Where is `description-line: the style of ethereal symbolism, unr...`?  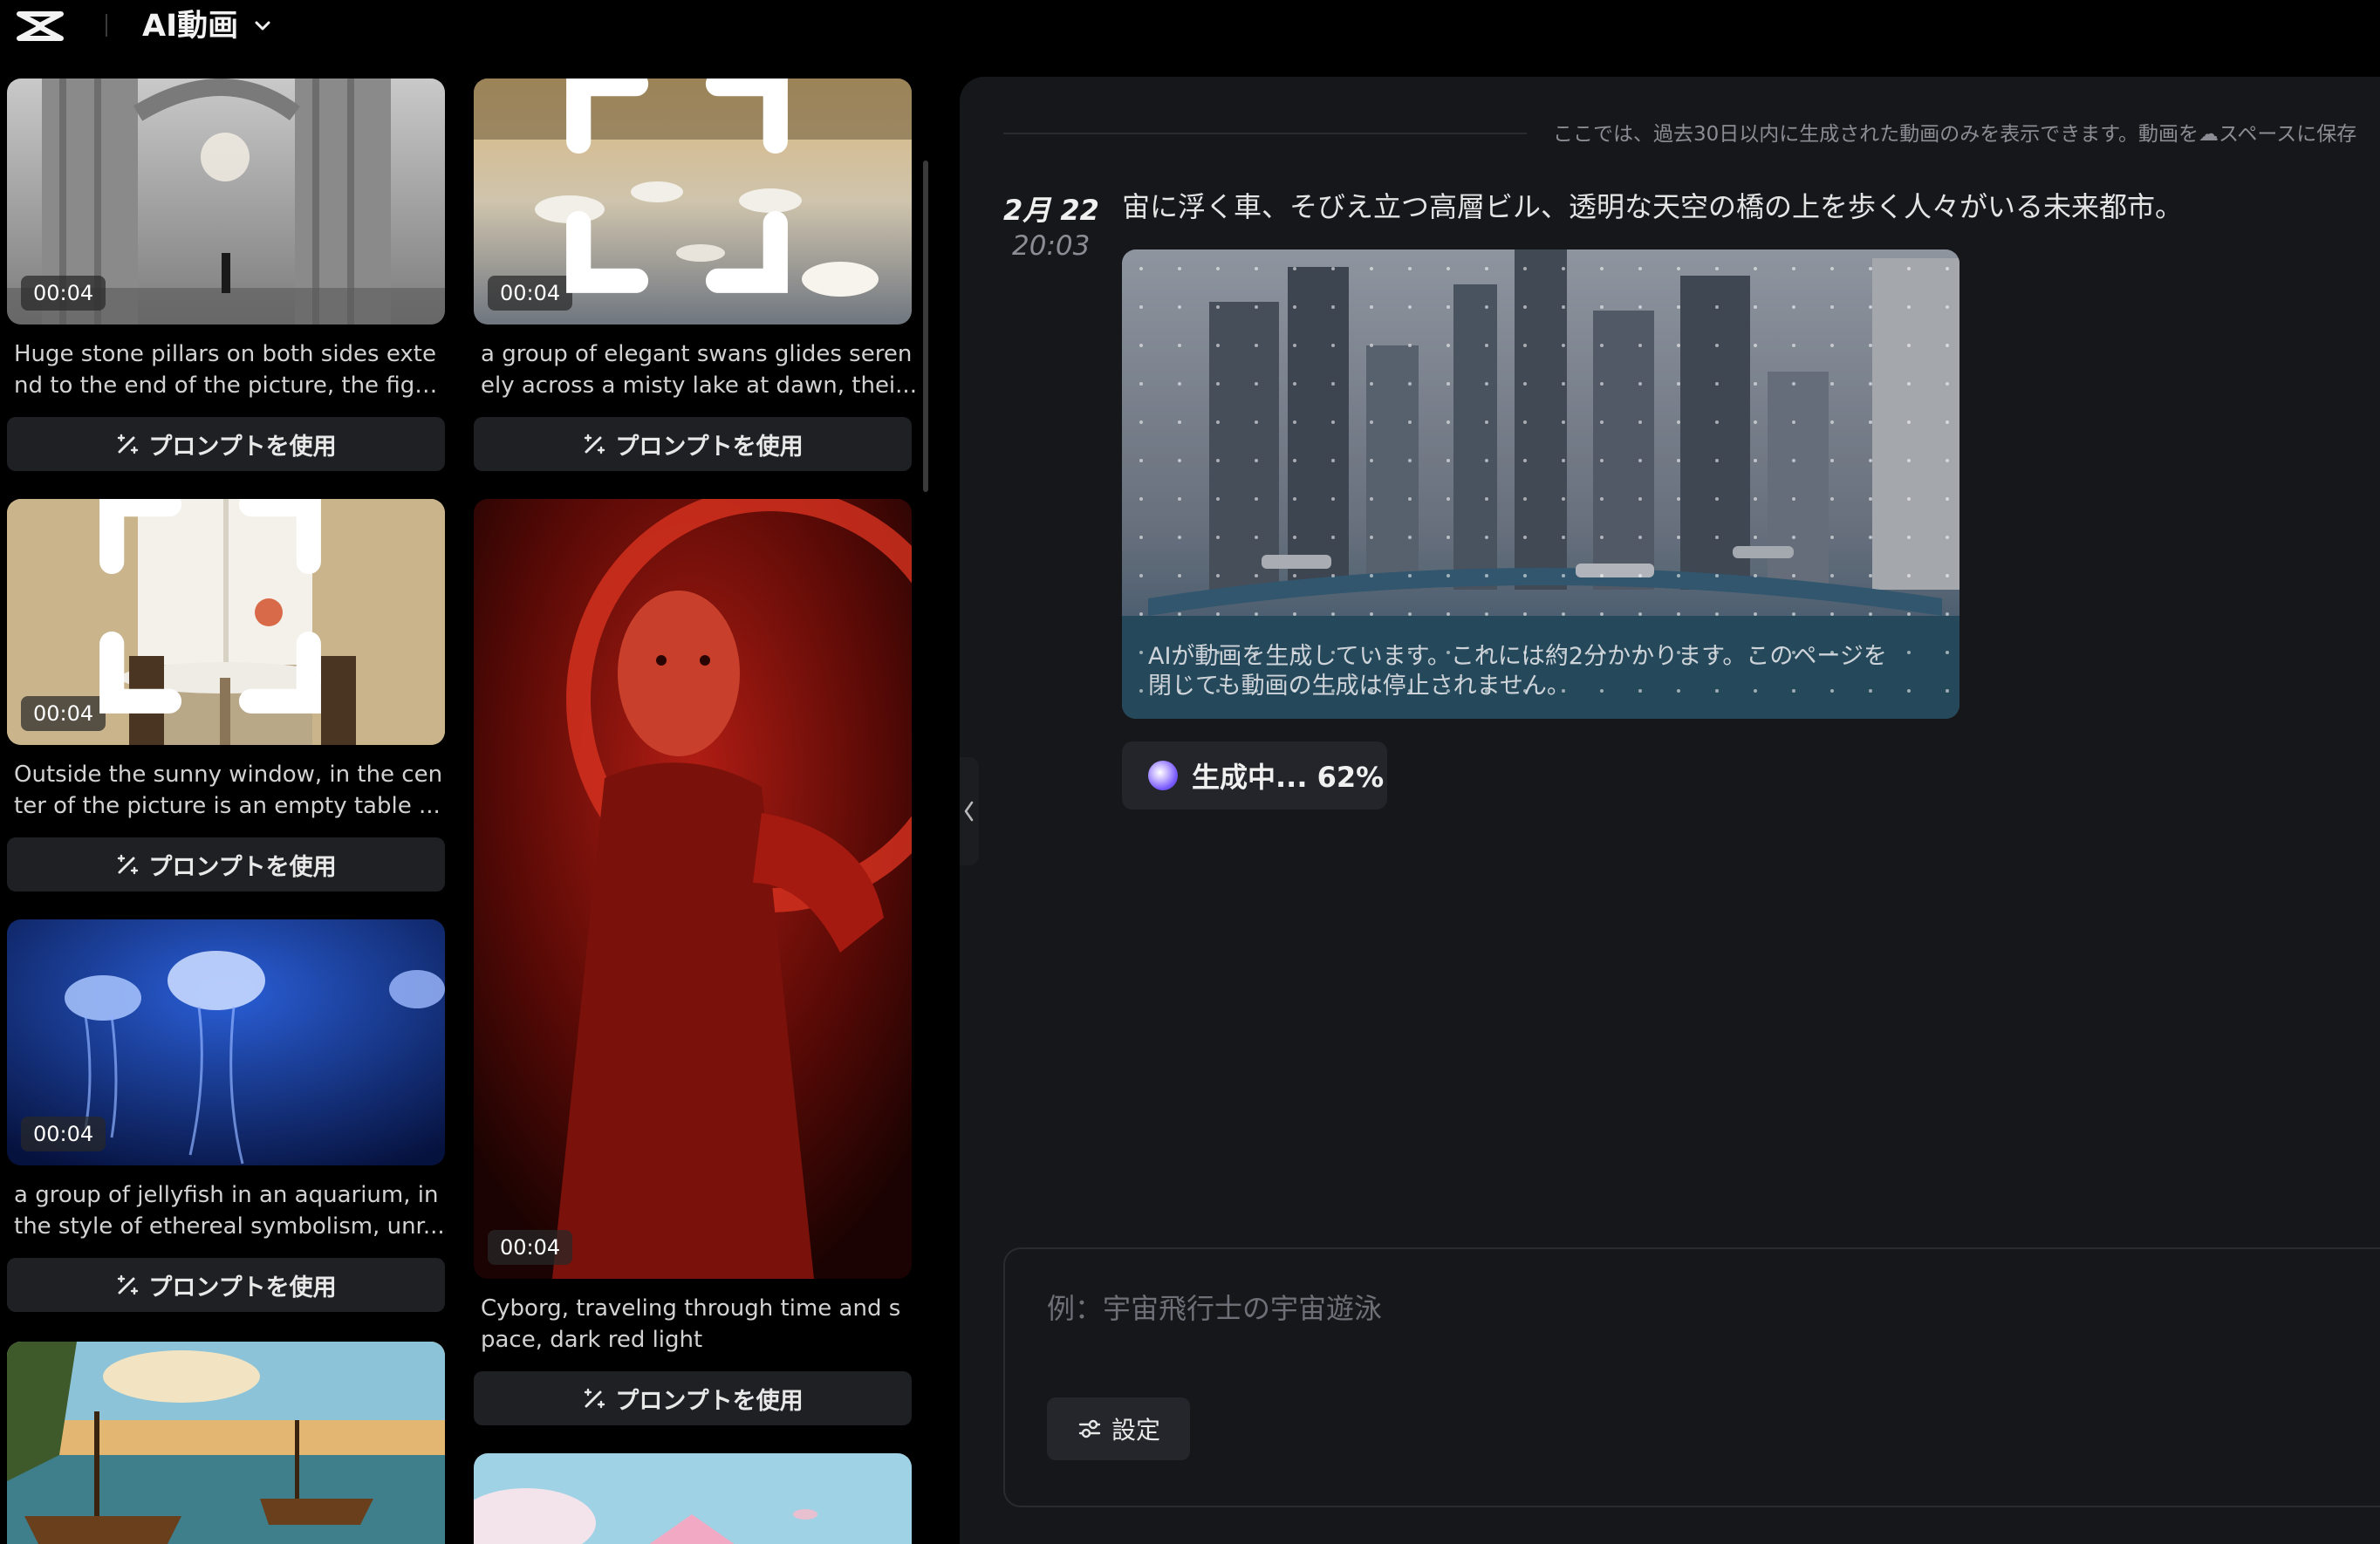 description-line: the style of ethereal symbolism, unr... is located at coordinates (229, 1226).